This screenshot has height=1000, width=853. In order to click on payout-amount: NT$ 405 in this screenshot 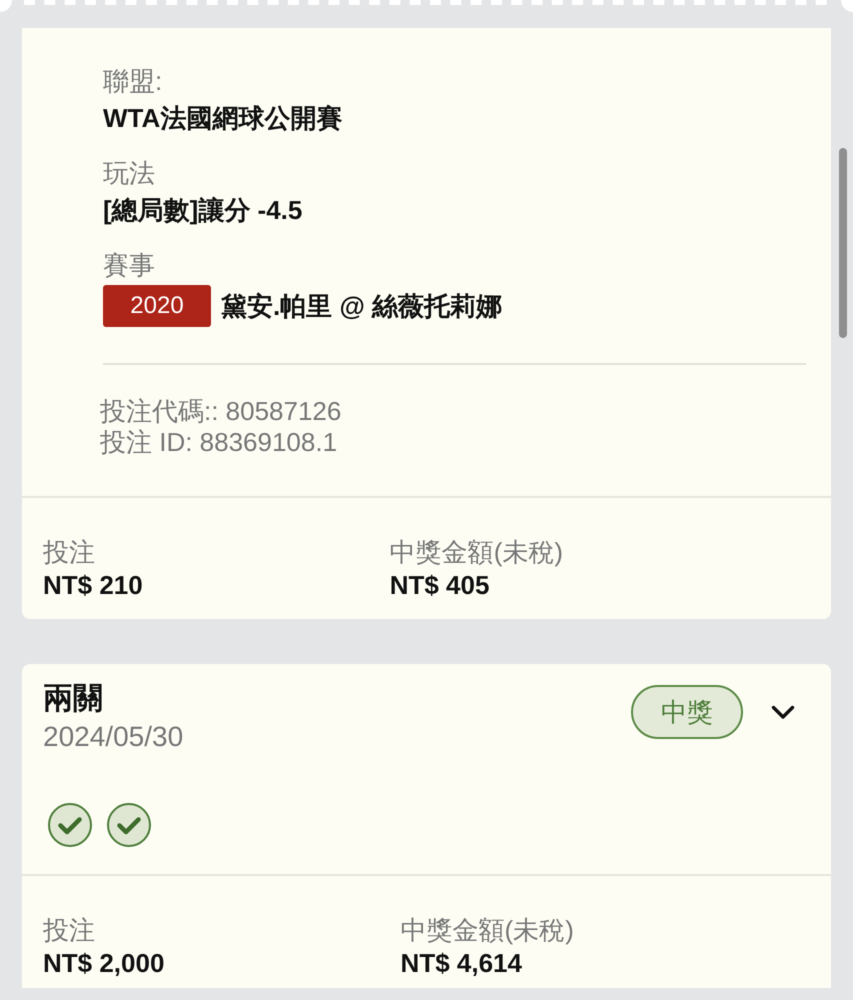, I will do `click(440, 585)`.